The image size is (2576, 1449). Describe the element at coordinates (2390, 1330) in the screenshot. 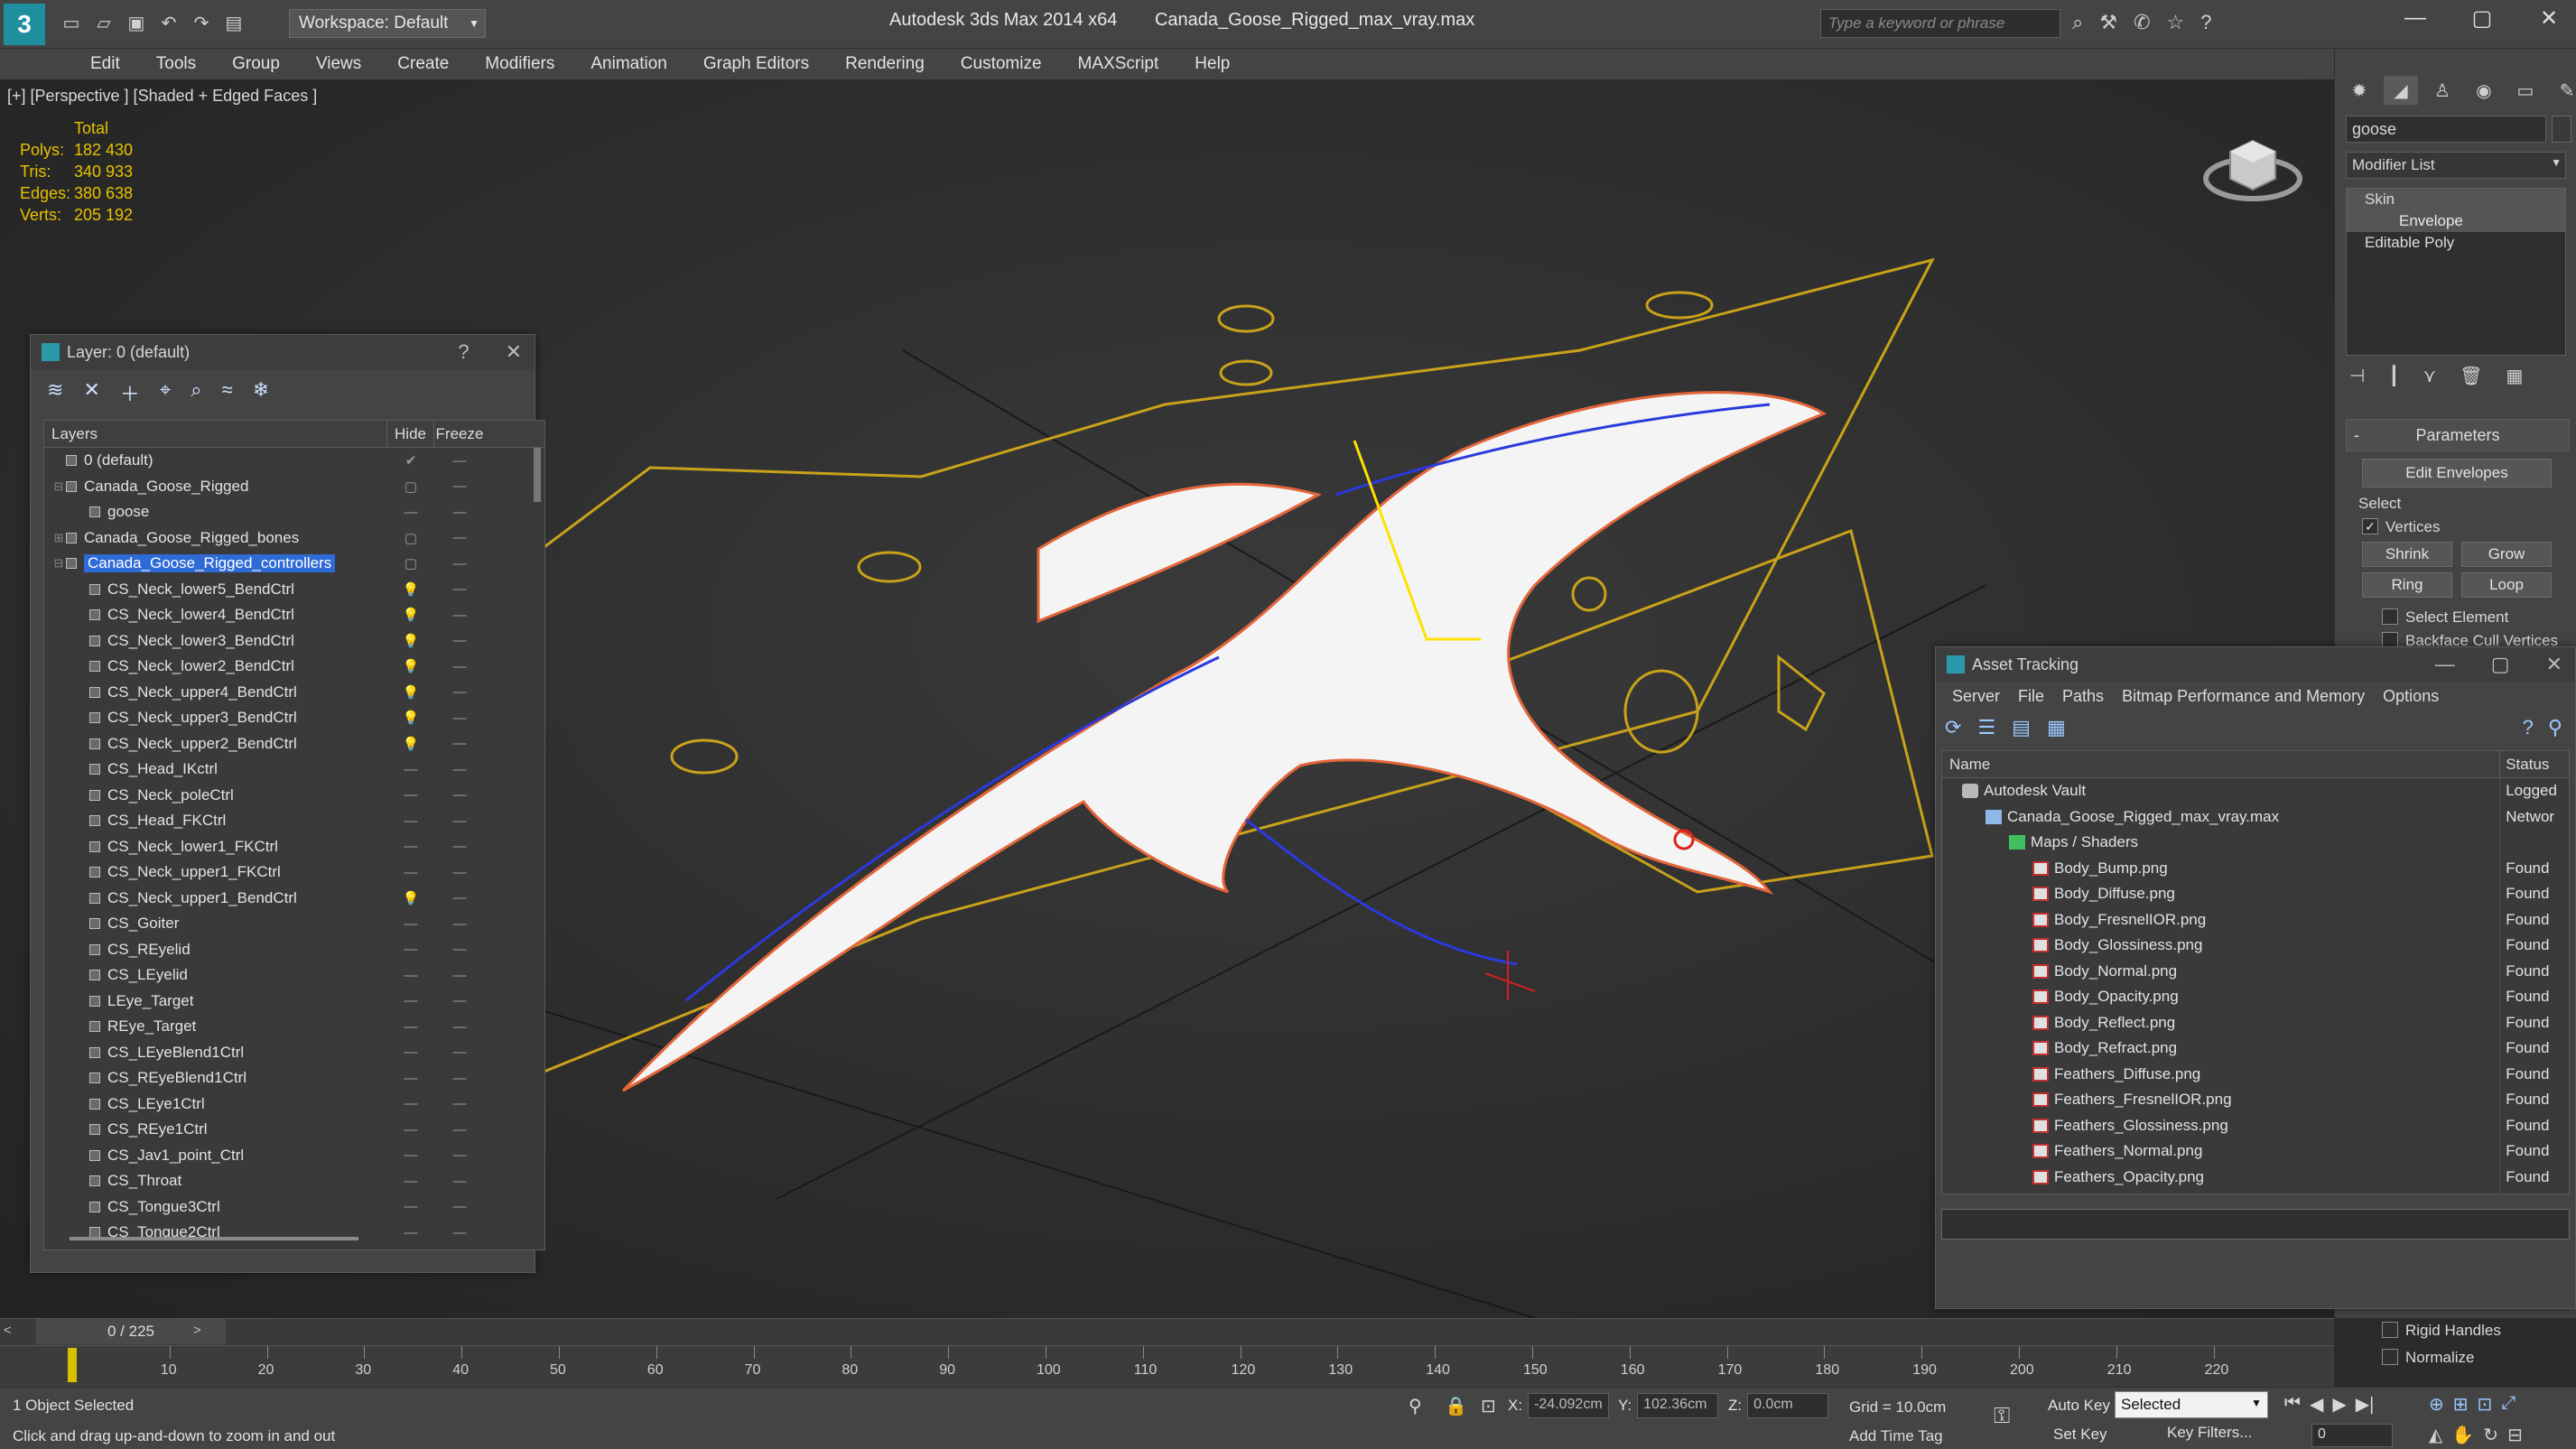

I see `rigid-handles-checkbox` at that location.